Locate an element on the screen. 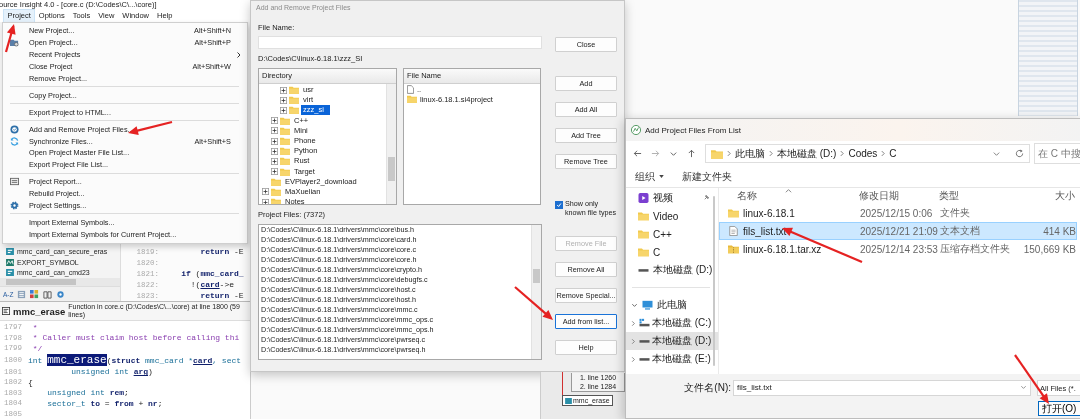 This screenshot has width=1080, height=419. toolbar-button: 新建文件夹 is located at coordinates (707, 176).